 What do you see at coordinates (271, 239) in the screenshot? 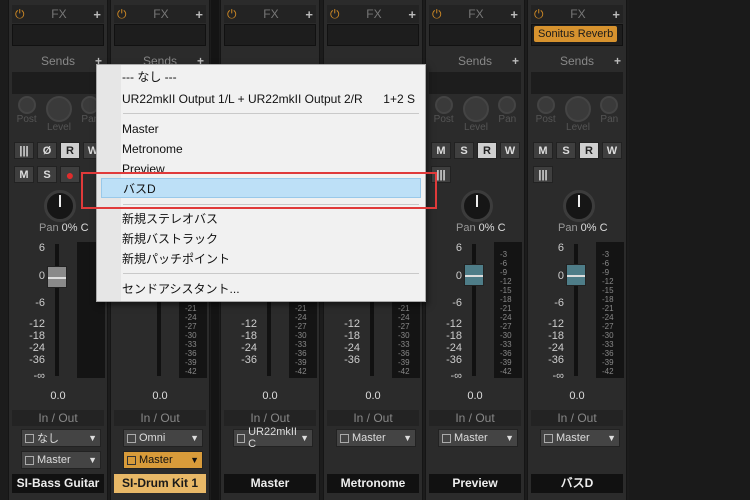
I see `menu-item-new-bus-track: 新規バストラック` at bounding box center [271, 239].